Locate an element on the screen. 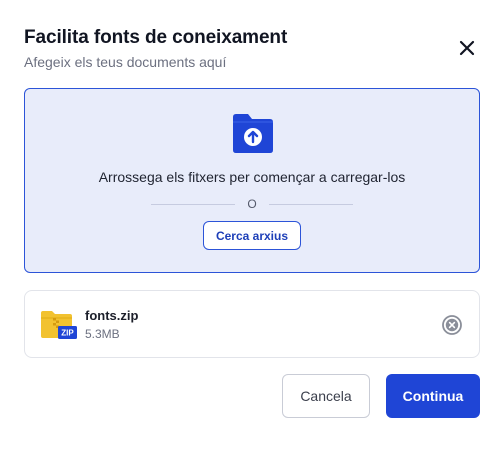  divider-text: O is located at coordinates (252, 204).